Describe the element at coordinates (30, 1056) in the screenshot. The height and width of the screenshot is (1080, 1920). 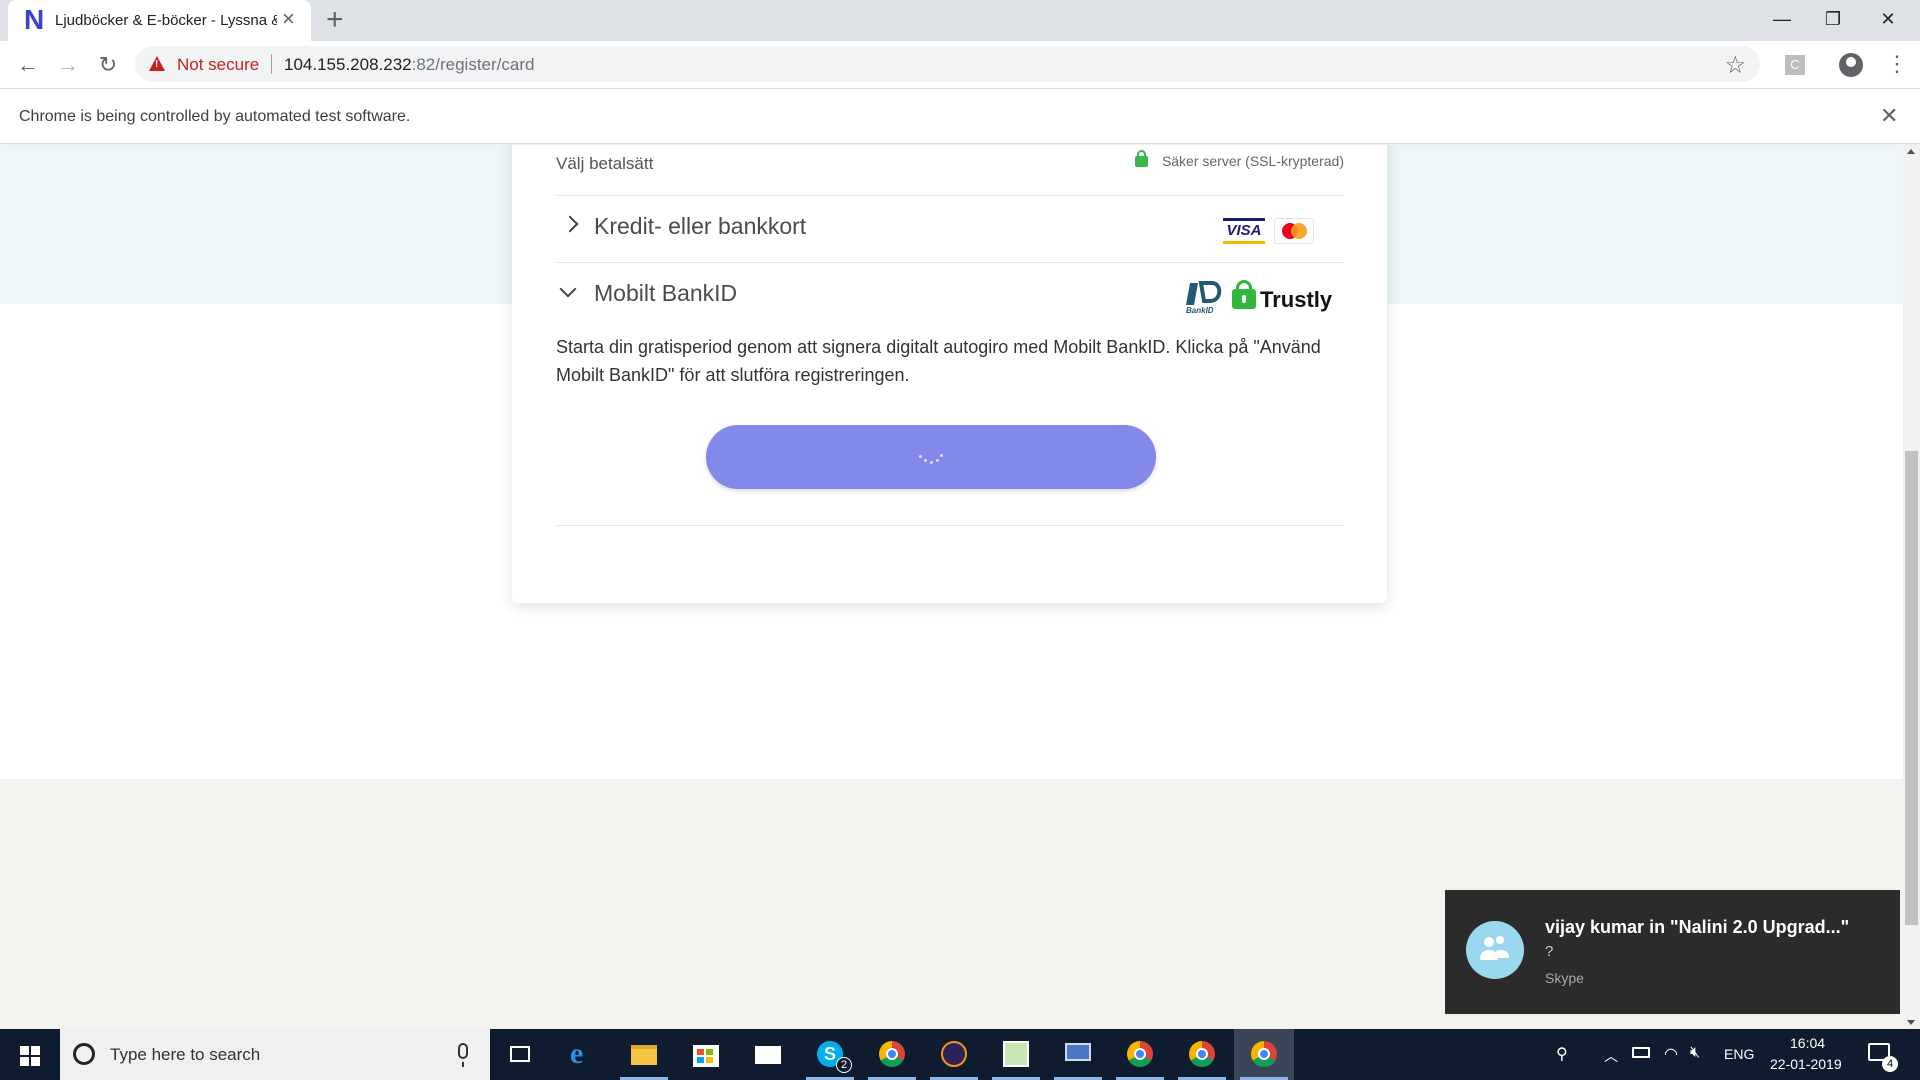
I see `windows-start-icon` at that location.